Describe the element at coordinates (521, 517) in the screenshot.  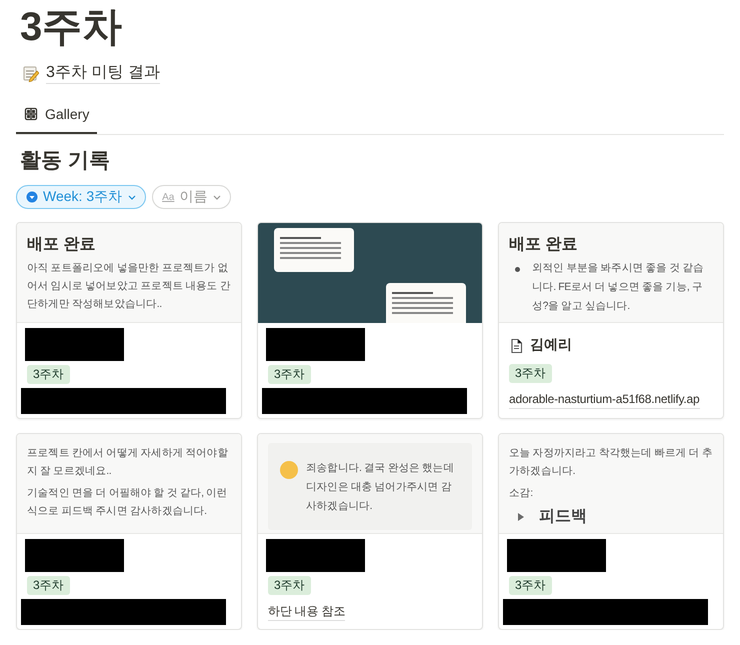
I see `triangle-right-icon` at that location.